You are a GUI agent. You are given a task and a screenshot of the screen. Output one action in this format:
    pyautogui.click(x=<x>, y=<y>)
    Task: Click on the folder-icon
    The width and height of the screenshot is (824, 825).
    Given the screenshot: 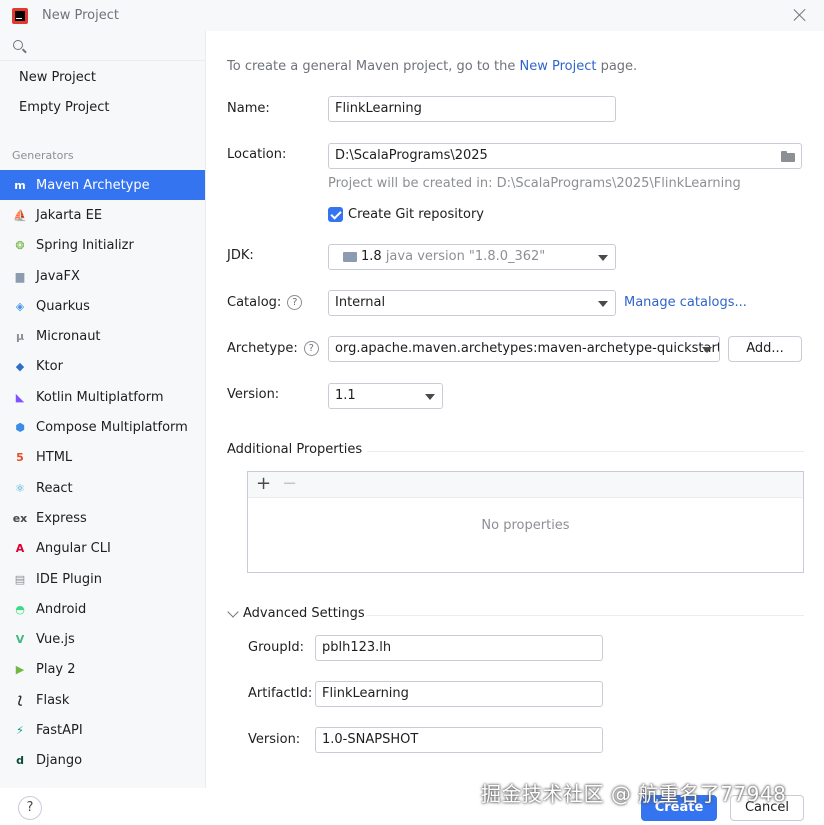 What is the action you would take?
    pyautogui.click(x=788, y=156)
    